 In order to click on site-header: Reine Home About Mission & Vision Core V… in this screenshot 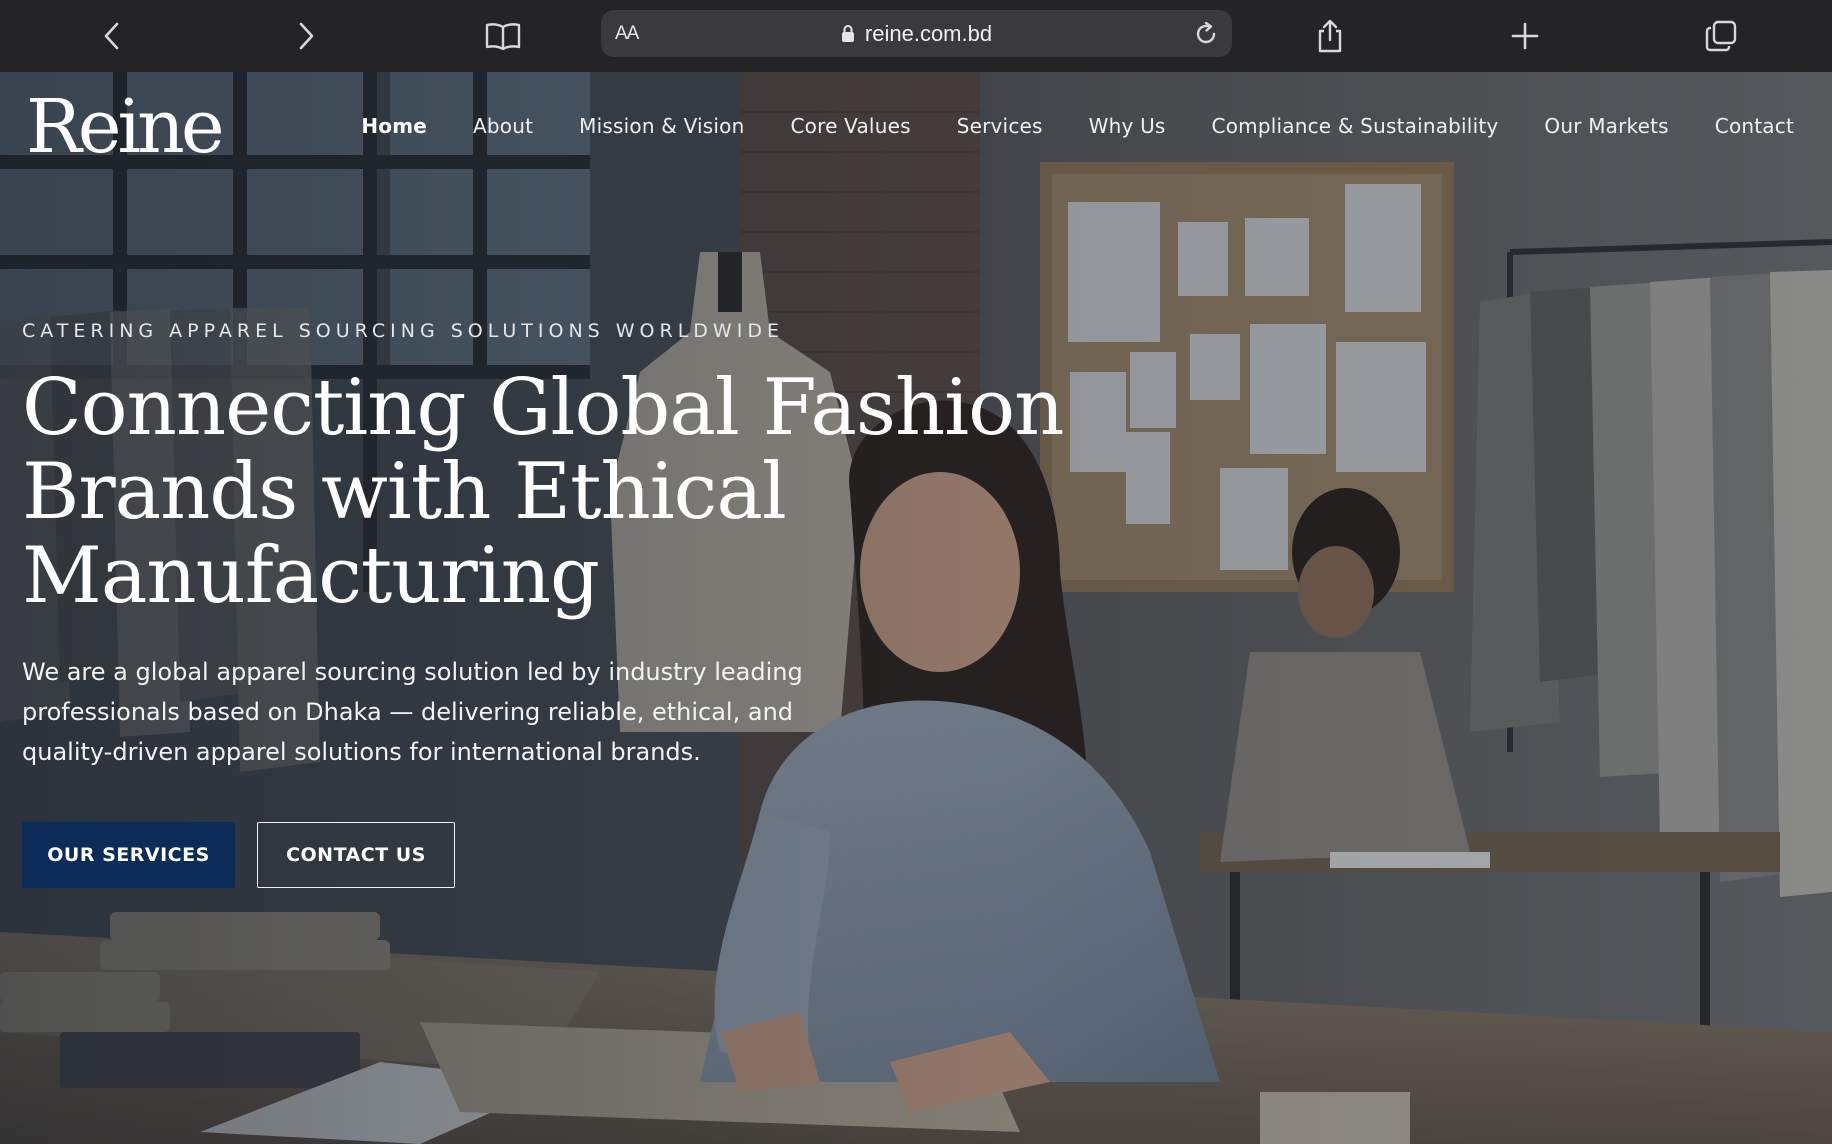, I will do `click(916, 127)`.